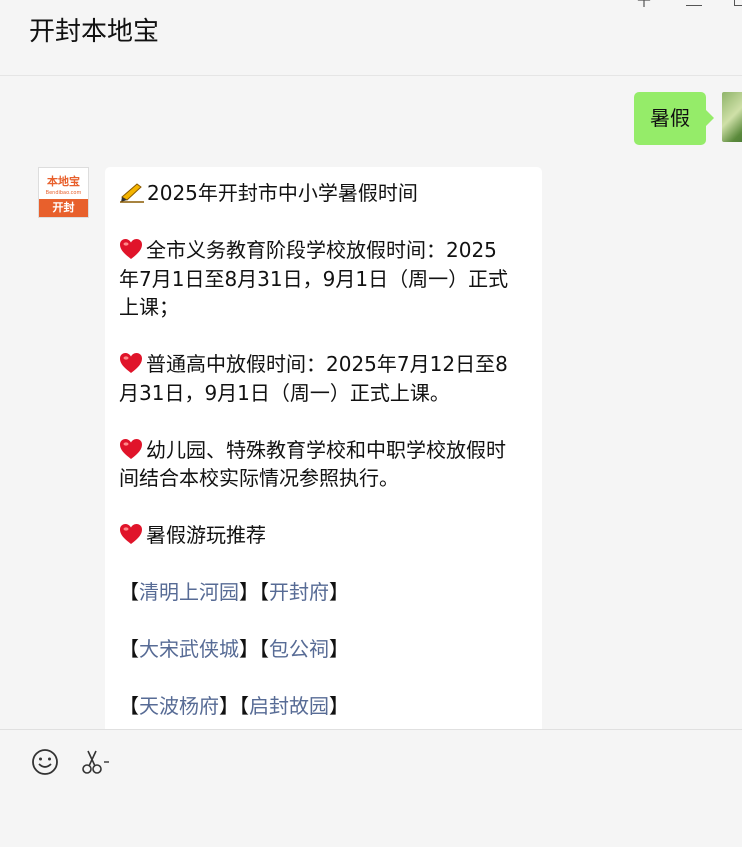 Image resolution: width=742 pixels, height=847 pixels. I want to click on chat-header: 开封本地宝, so click(371, 38).